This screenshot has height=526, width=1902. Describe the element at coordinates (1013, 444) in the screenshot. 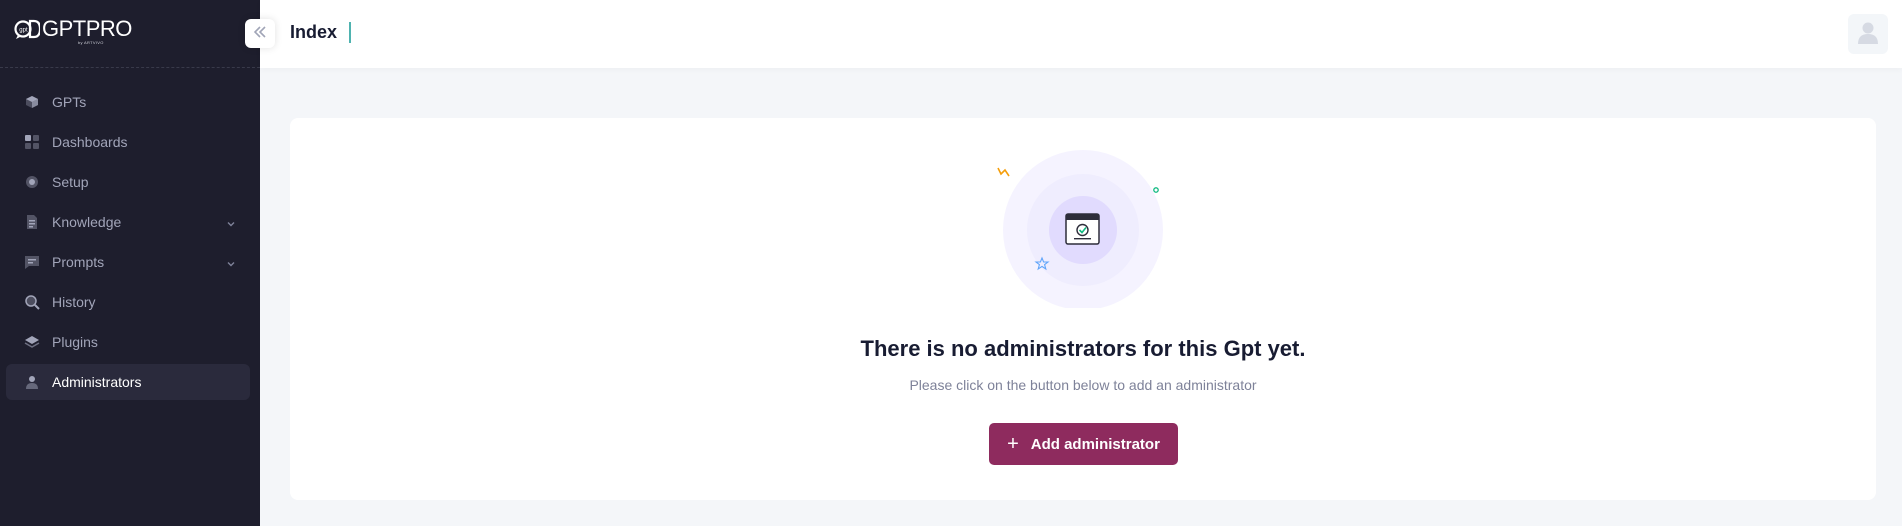

I see `plus-icon: +` at that location.